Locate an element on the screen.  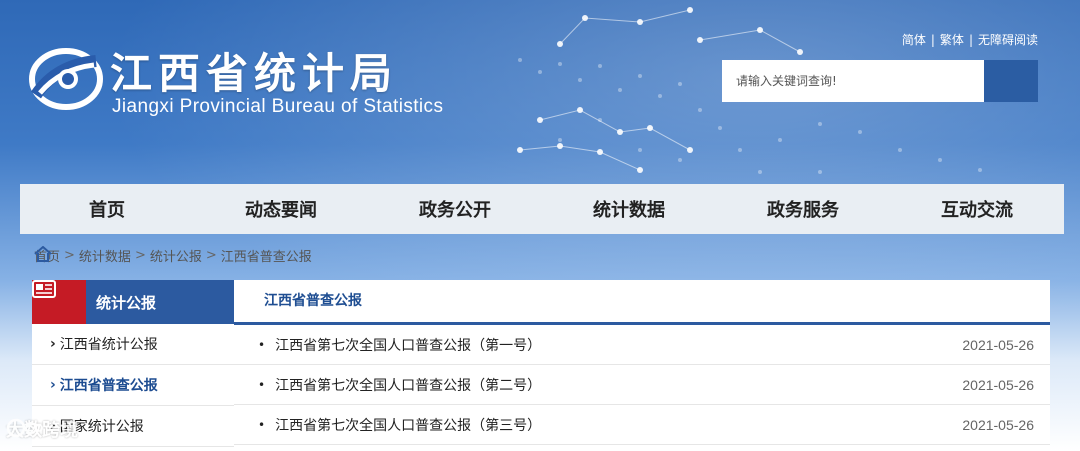
list-item-title: 江西省第七次全国人口普查公报（第二号） is located at coordinates (618, 385).